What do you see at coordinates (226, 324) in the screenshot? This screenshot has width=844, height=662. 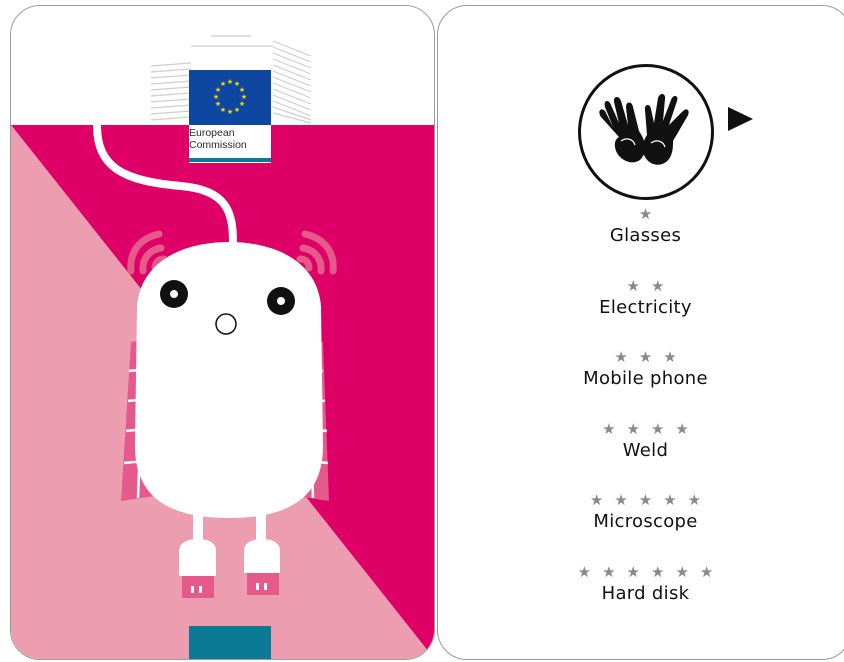 I see `mouth` at bounding box center [226, 324].